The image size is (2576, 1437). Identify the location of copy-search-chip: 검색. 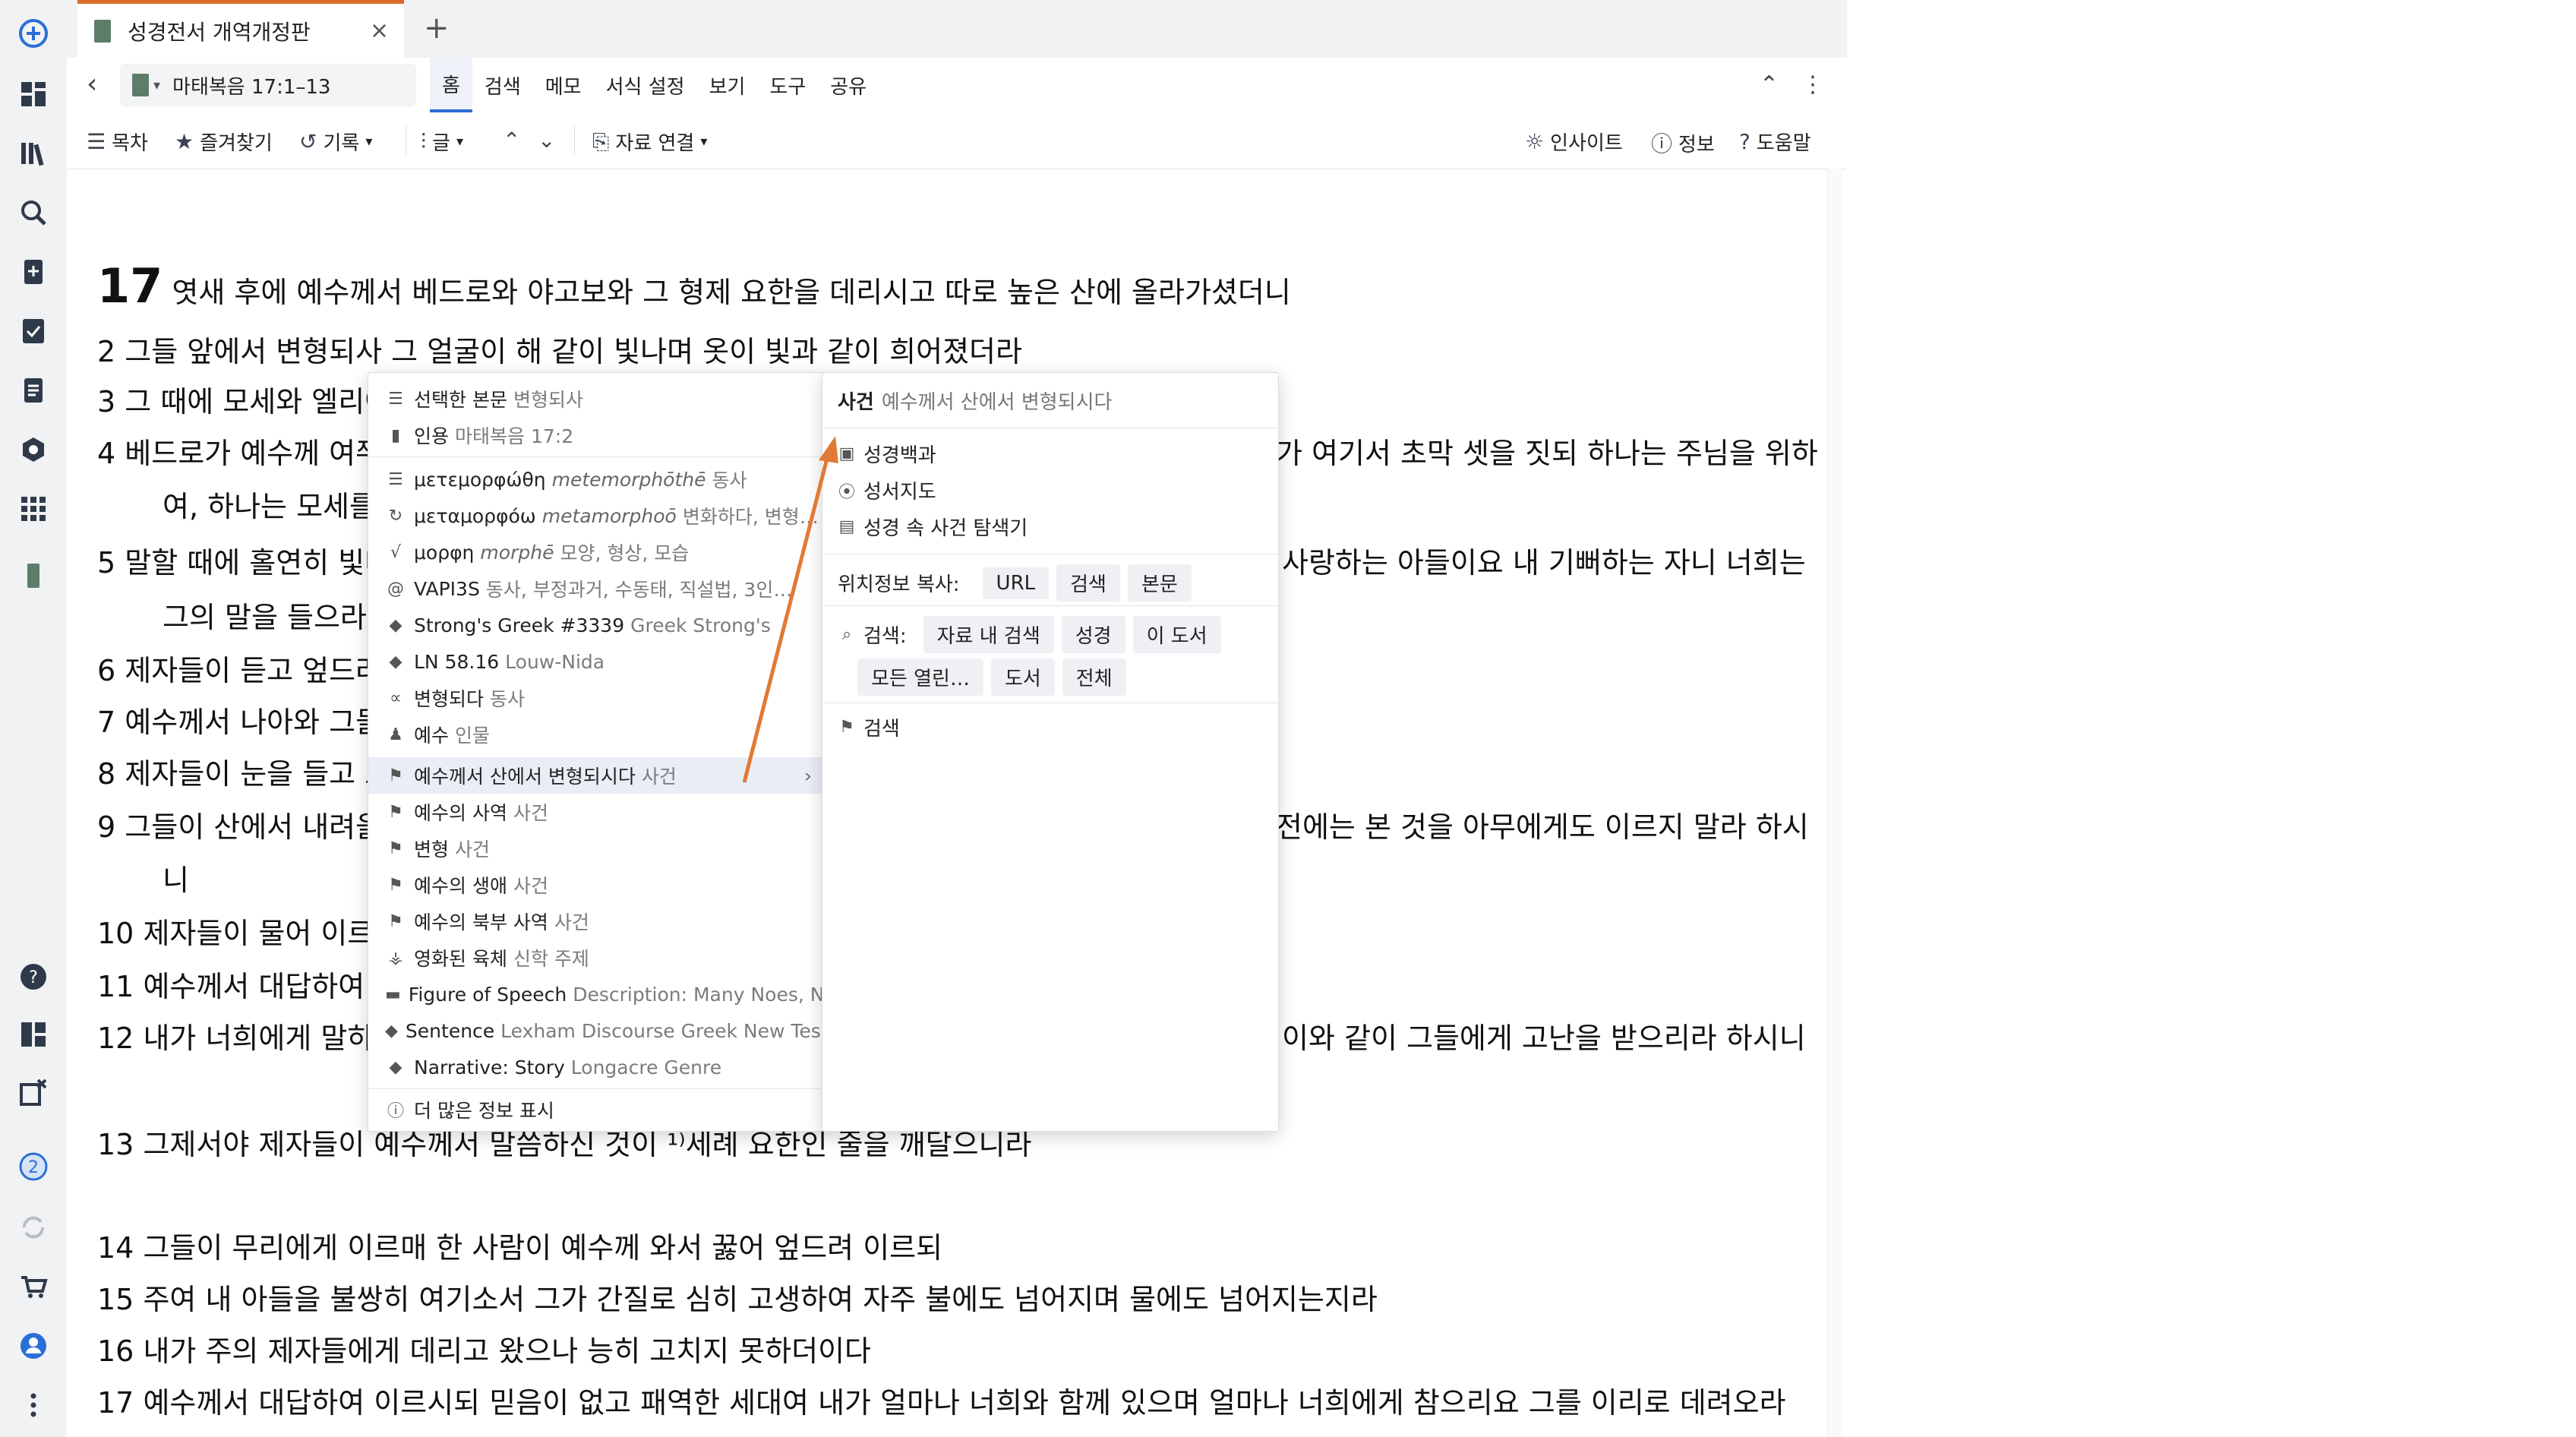
(1088, 583).